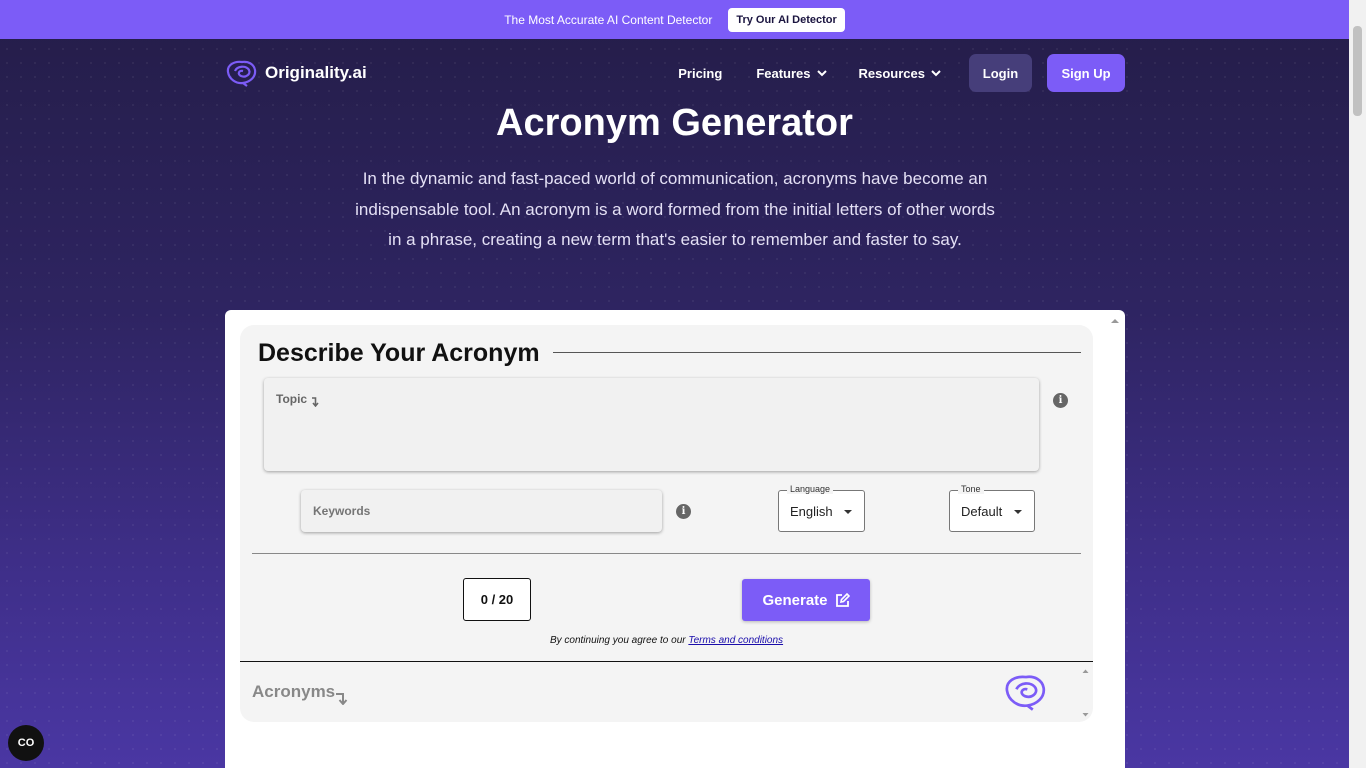 The image size is (1366, 768). What do you see at coordinates (666, 661) in the screenshot?
I see `results-divider` at bounding box center [666, 661].